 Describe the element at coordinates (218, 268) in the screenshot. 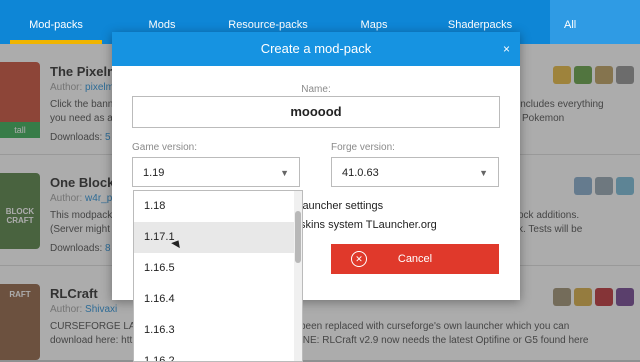

I see `version-option: 1.16.5` at that location.